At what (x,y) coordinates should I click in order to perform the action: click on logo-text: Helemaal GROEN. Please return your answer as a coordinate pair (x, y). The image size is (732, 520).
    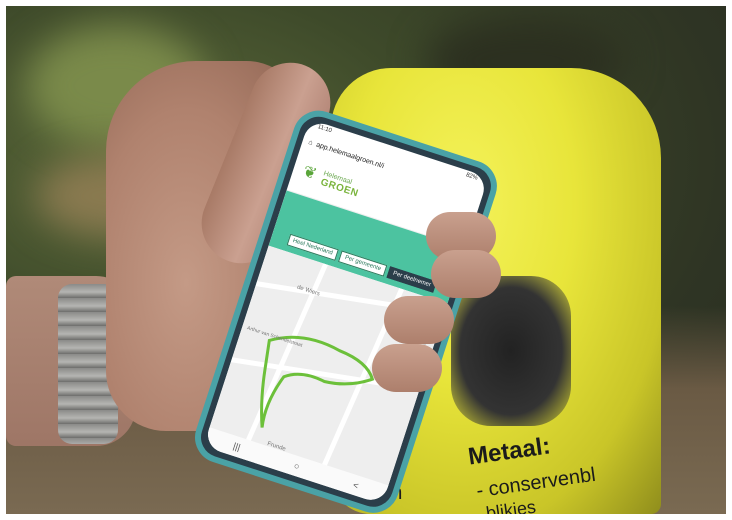
    Looking at the image, I should click on (340, 184).